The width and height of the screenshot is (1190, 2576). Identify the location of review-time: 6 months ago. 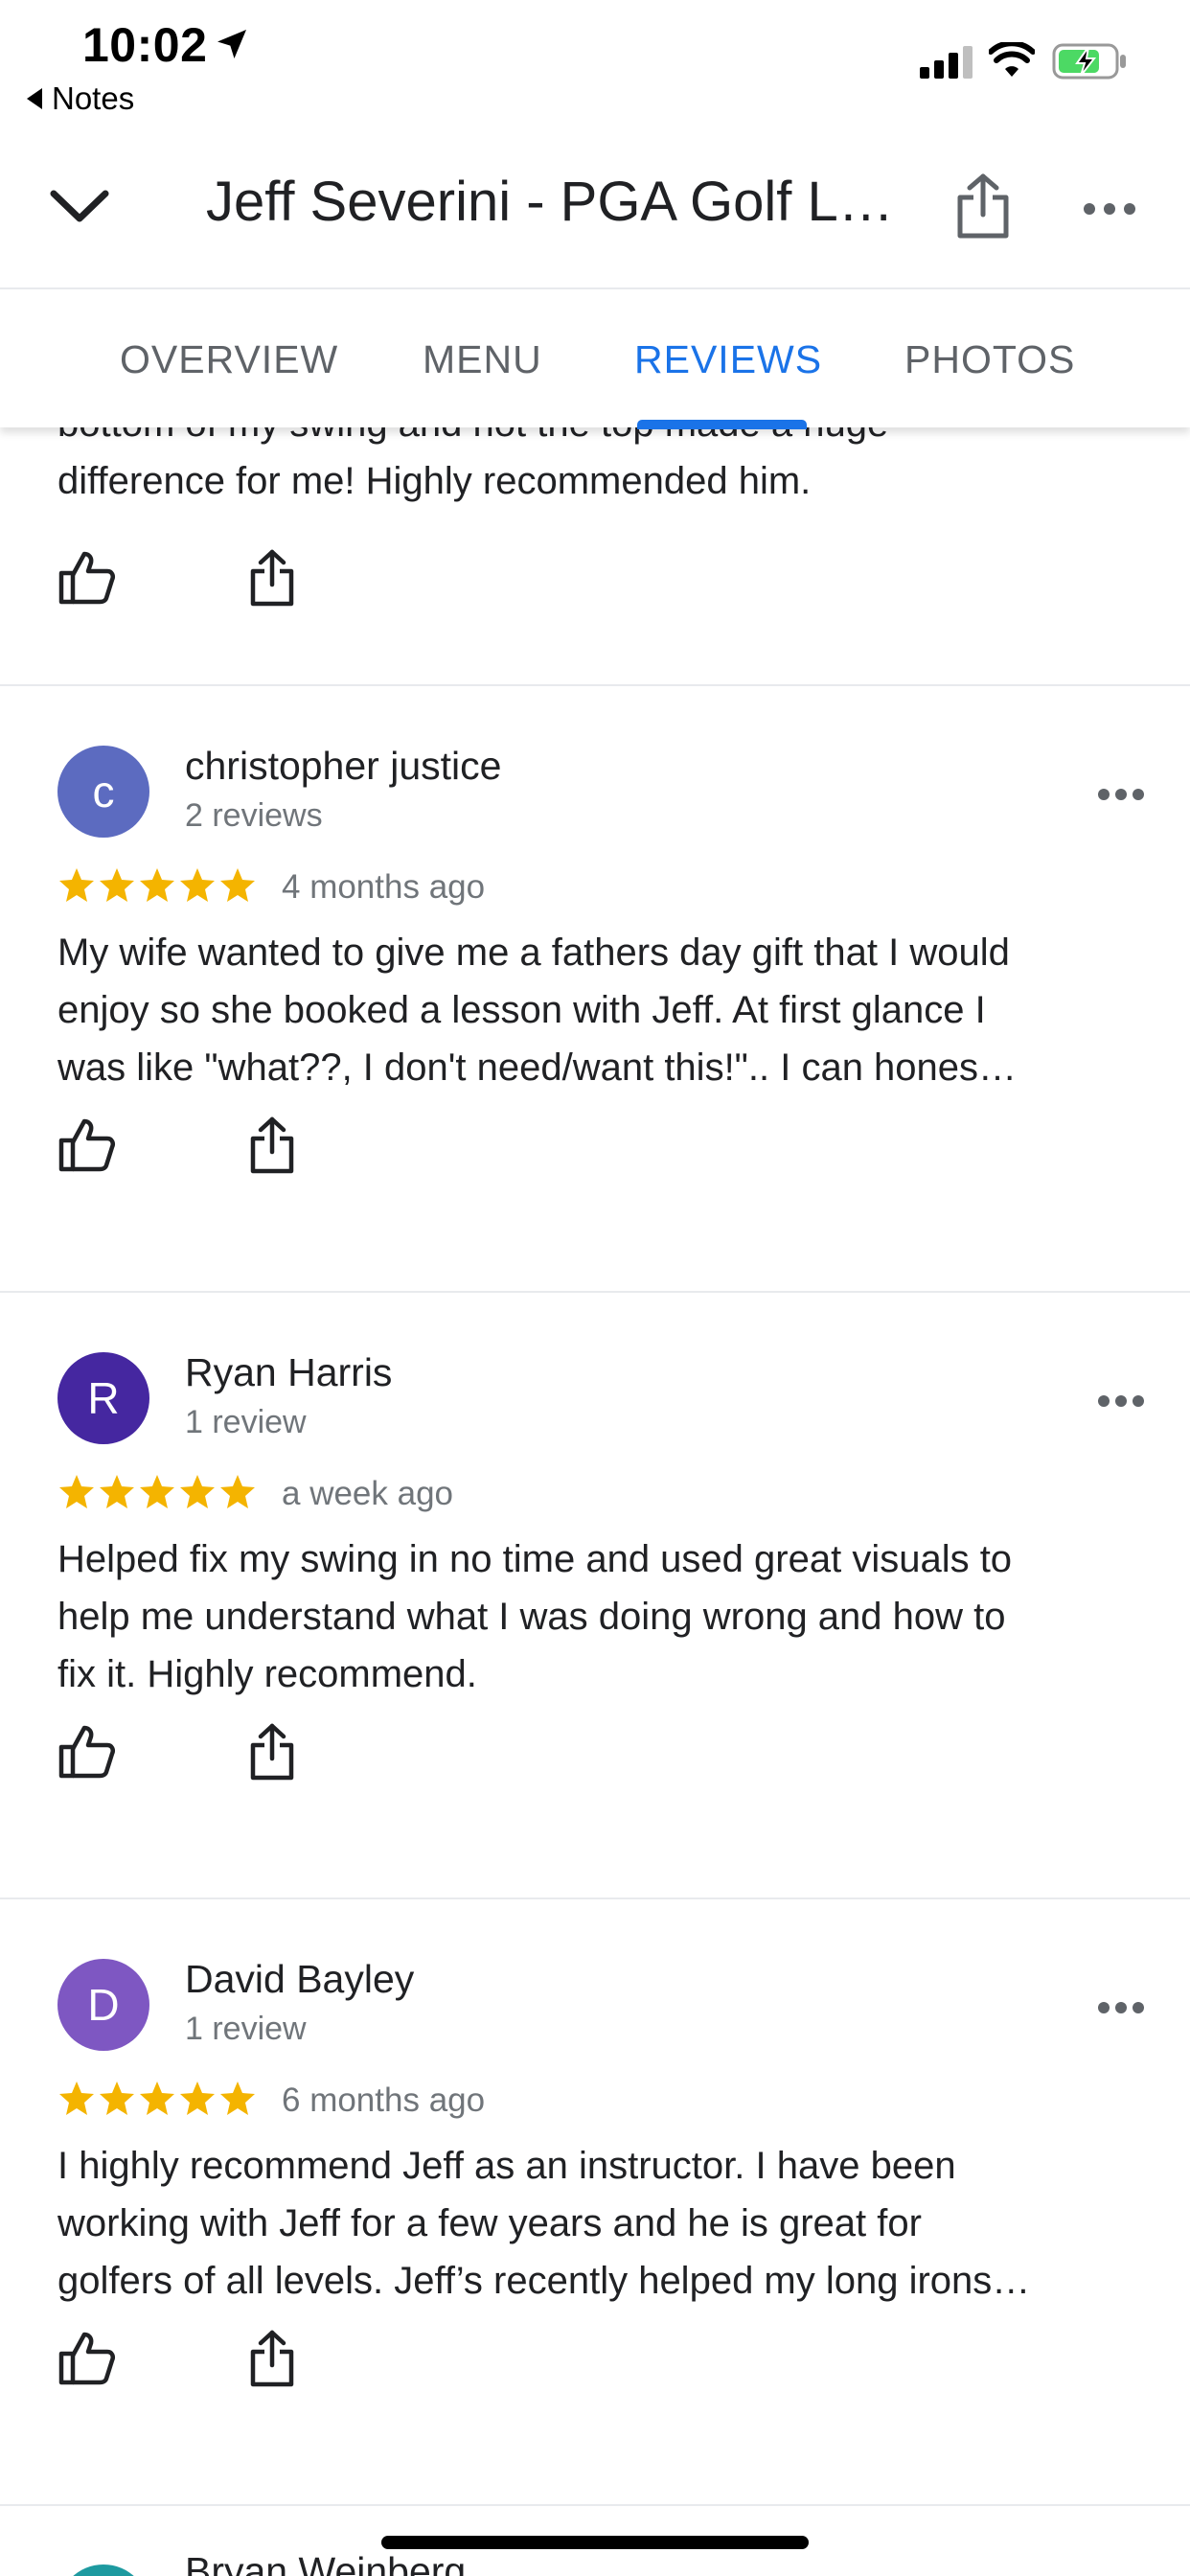
(384, 2100).